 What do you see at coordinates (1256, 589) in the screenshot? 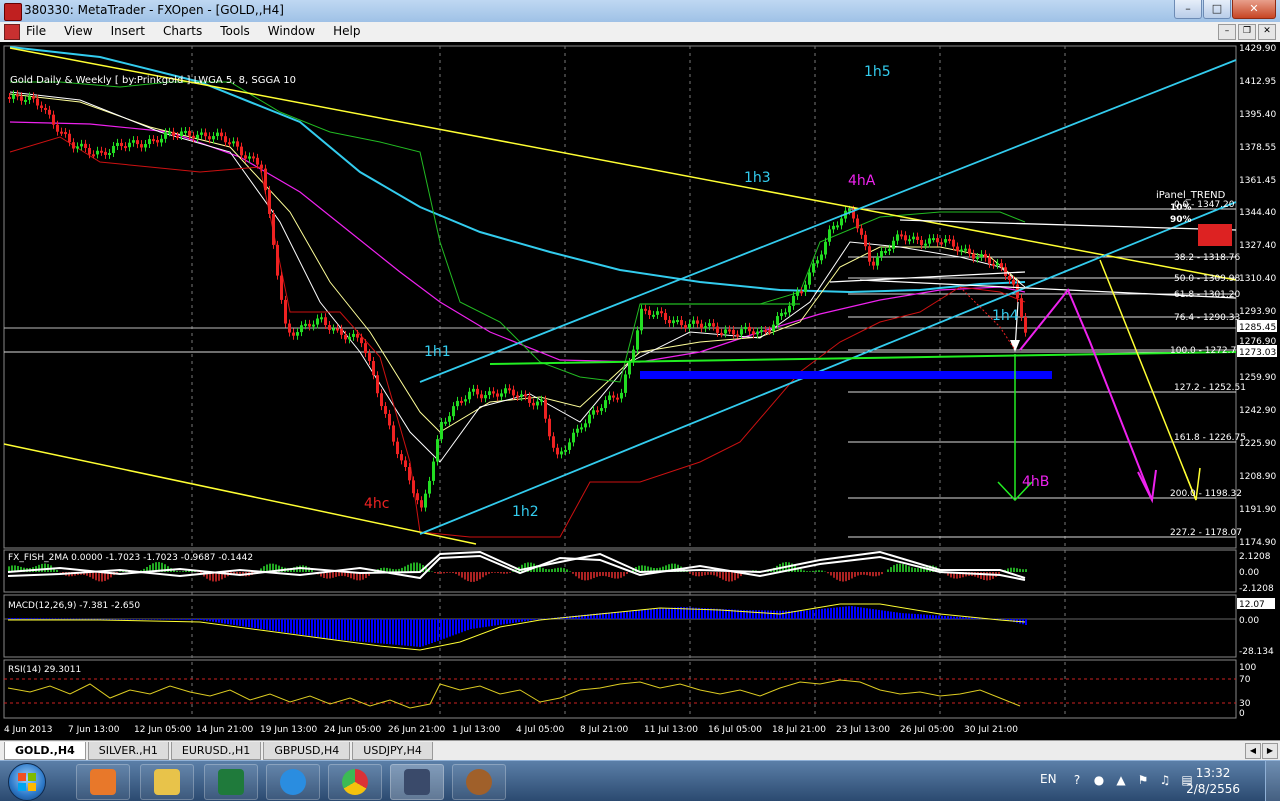
I see `fish-axis-bottom: -2.1208` at bounding box center [1256, 589].